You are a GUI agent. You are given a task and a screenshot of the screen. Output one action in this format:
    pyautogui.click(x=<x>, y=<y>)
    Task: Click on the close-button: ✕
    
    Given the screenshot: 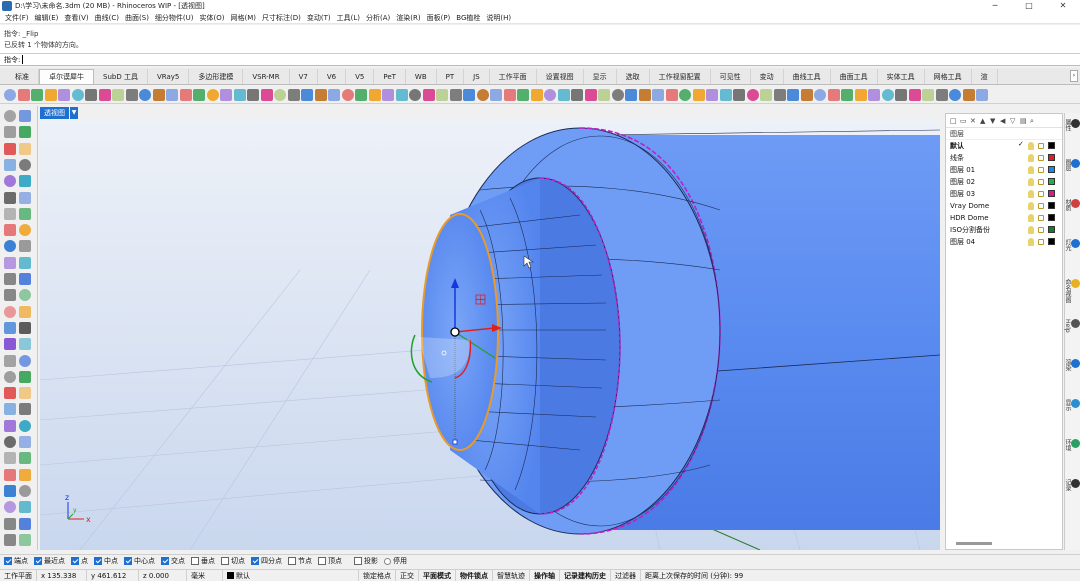 What is the action you would take?
    pyautogui.click(x=1063, y=6)
    